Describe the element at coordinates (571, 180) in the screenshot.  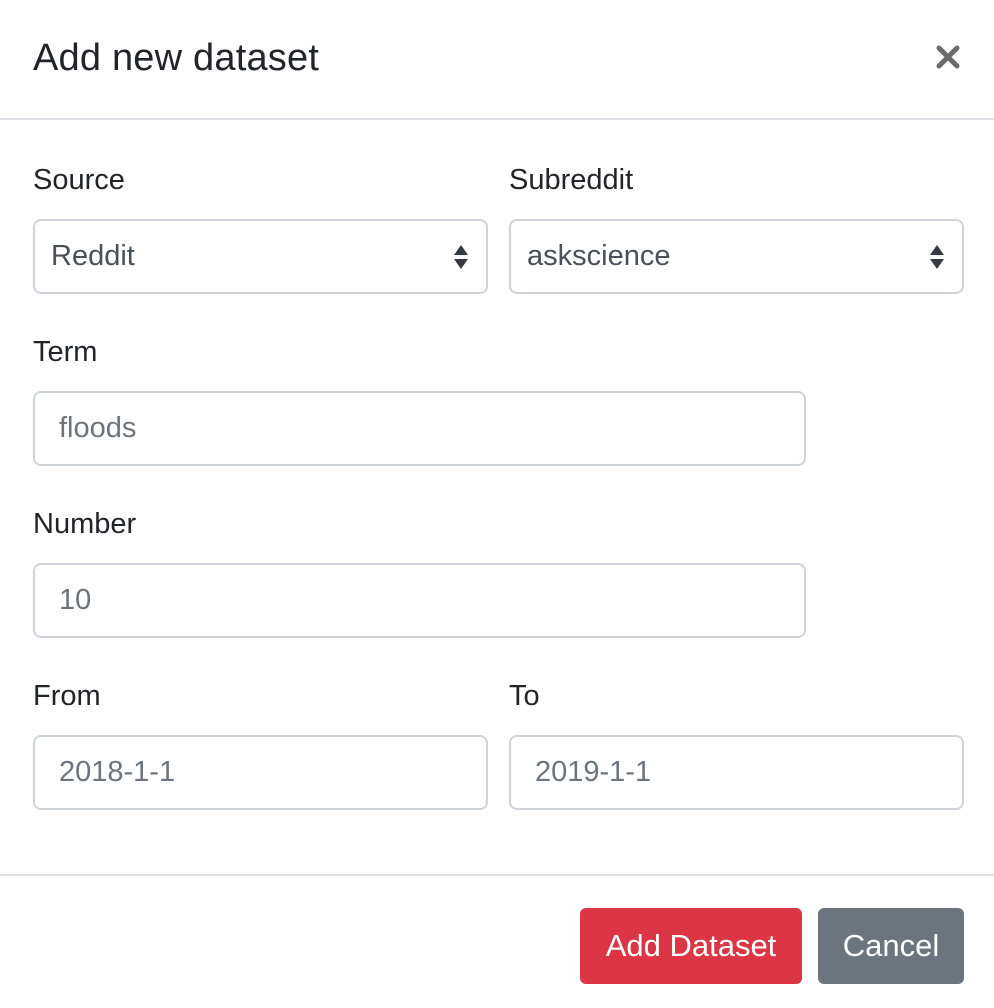
I see `subreddit-label: Subreddit` at that location.